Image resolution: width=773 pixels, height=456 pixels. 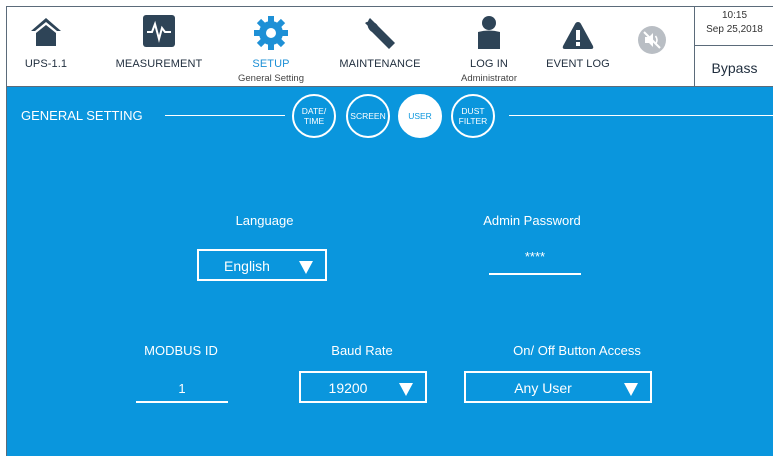 I want to click on language-dropdown: English, so click(x=262, y=265).